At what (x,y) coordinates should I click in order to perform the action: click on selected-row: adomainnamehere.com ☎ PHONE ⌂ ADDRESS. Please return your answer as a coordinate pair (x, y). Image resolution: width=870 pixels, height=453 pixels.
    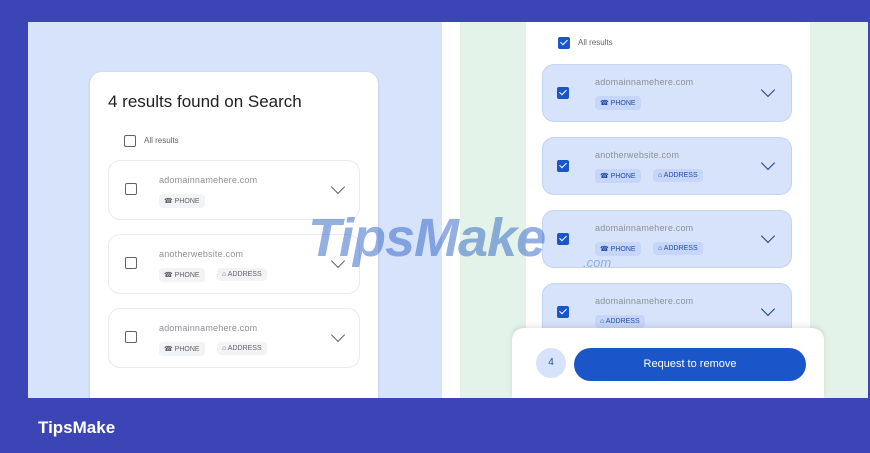
    Looking at the image, I should click on (667, 239).